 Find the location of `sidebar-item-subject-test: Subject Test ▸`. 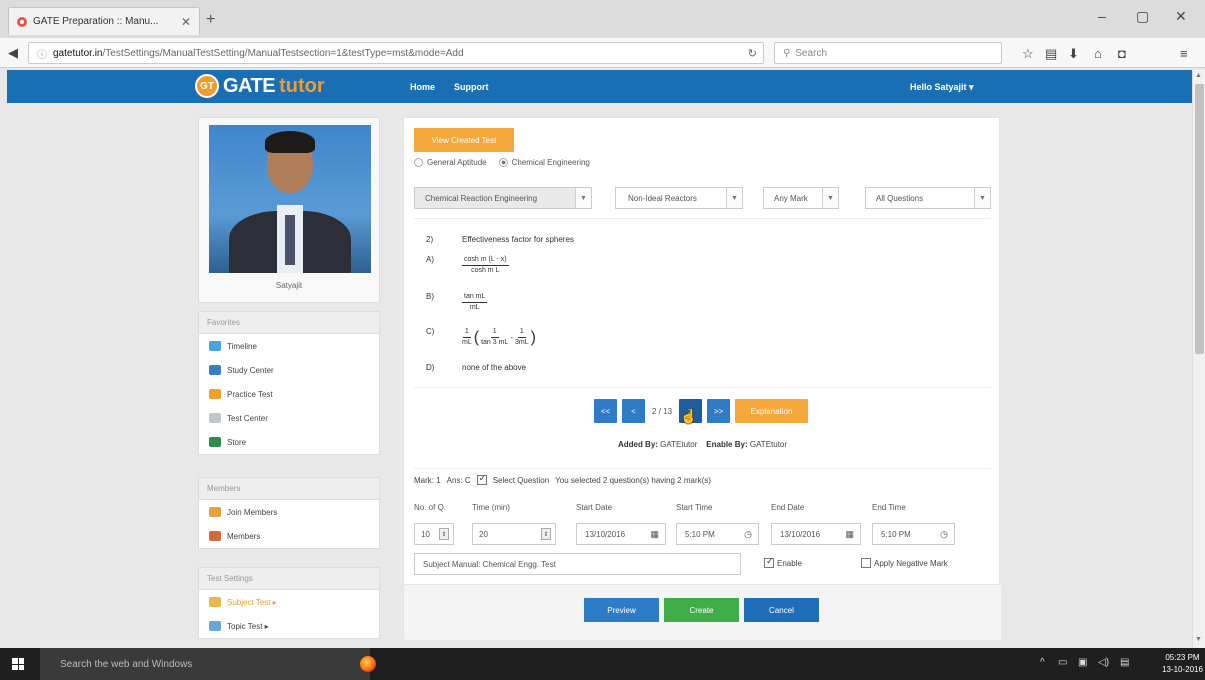

sidebar-item-subject-test: Subject Test ▸ is located at coordinates (289, 602).